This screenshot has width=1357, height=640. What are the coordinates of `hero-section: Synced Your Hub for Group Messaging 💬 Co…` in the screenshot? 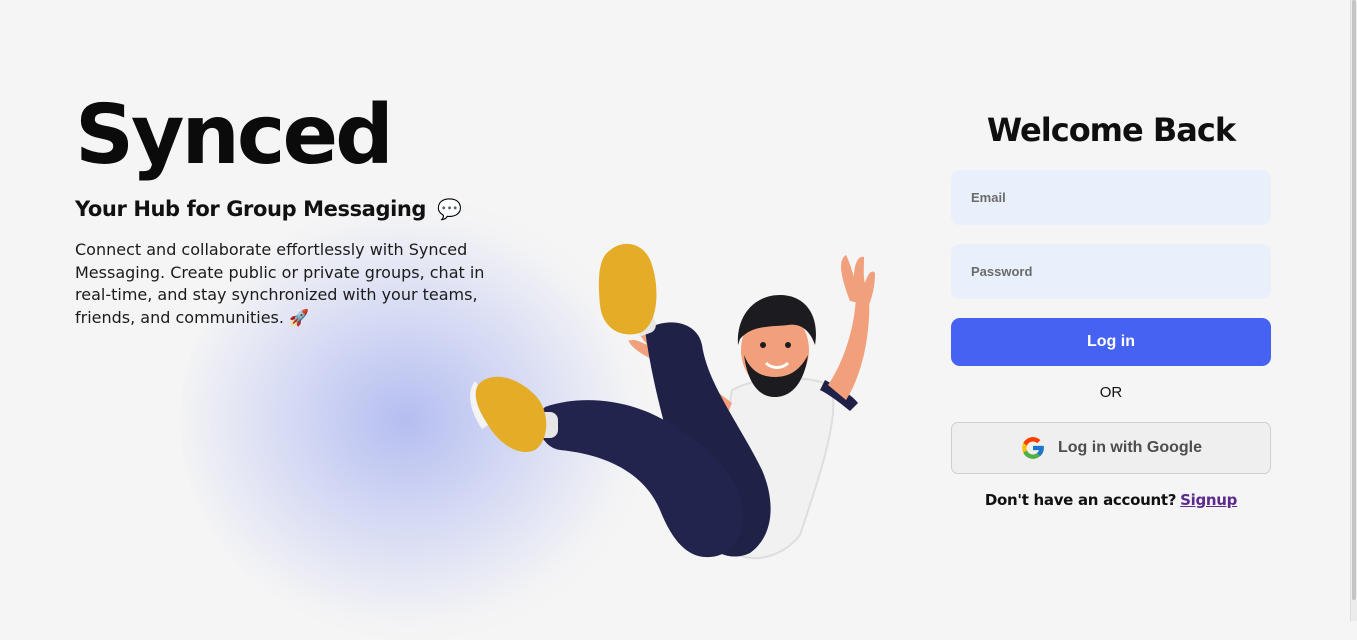 It's located at (285, 212).